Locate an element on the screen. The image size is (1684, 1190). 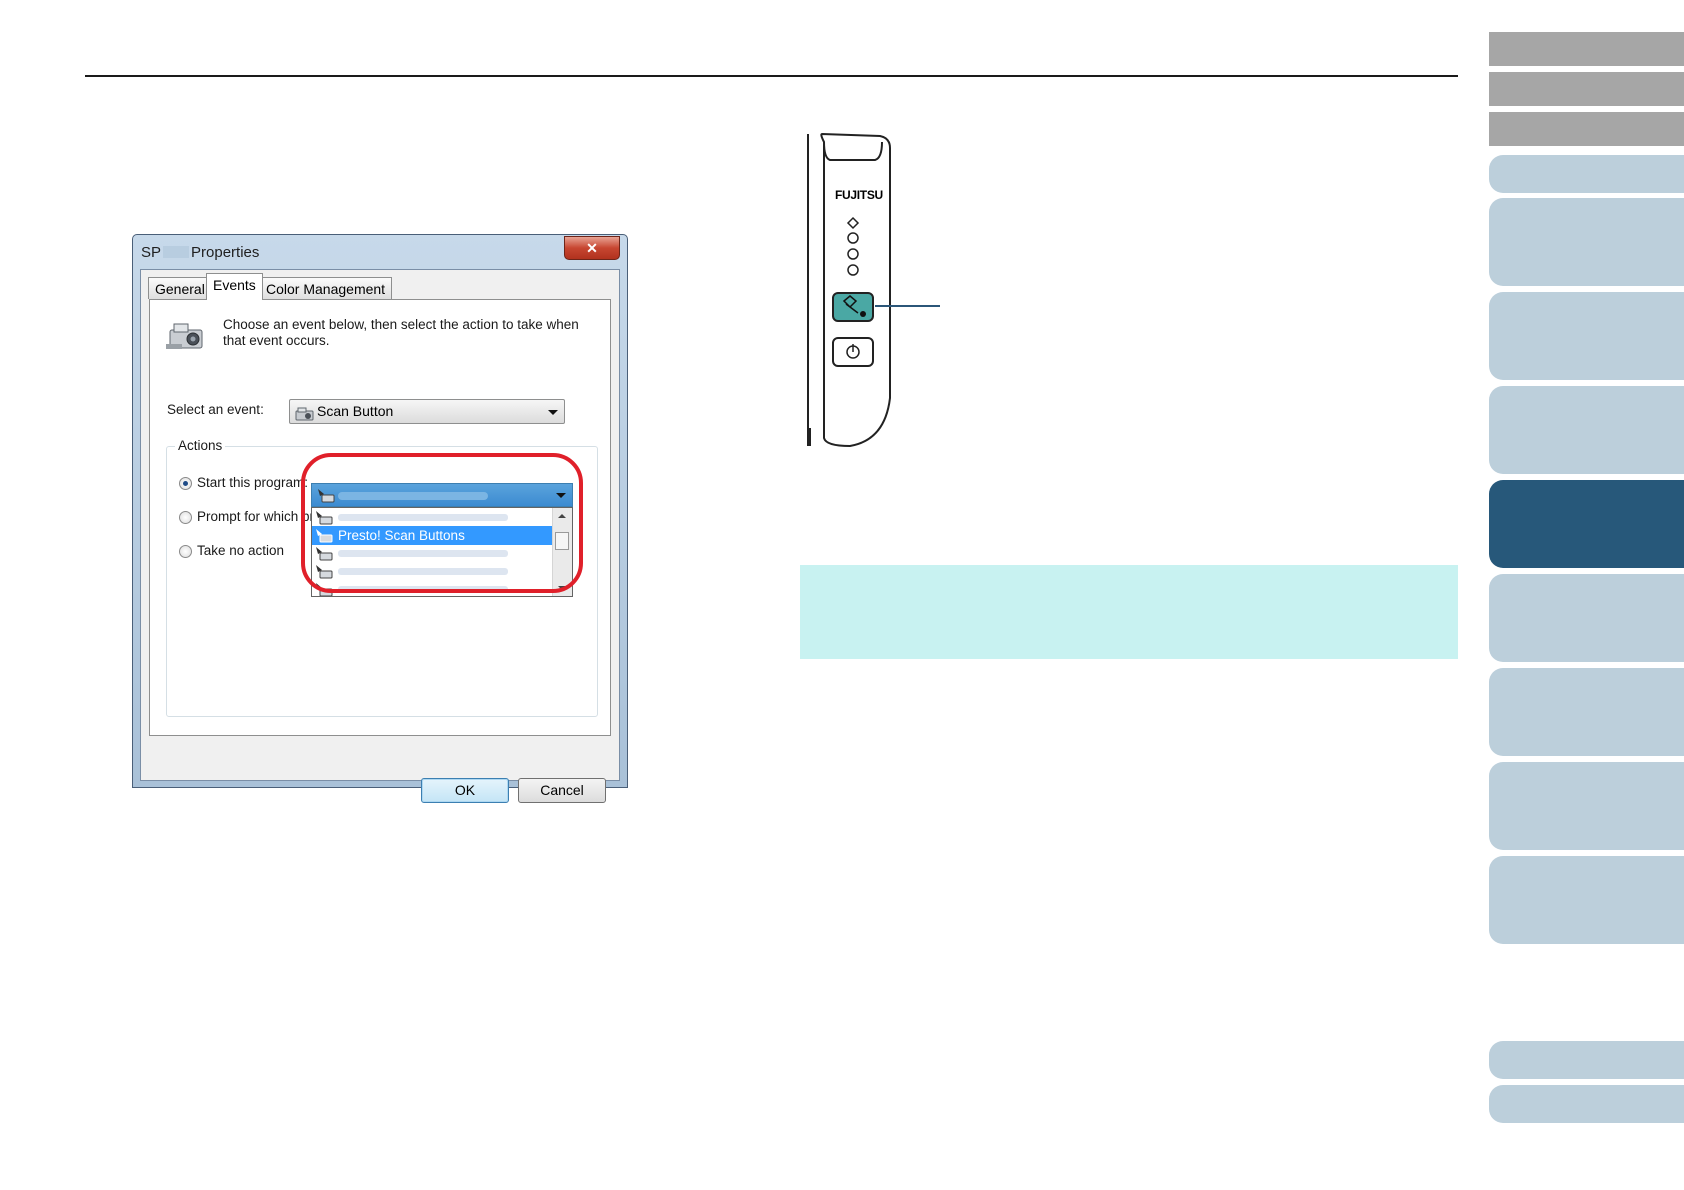
start-program-radio is located at coordinates (185, 483).